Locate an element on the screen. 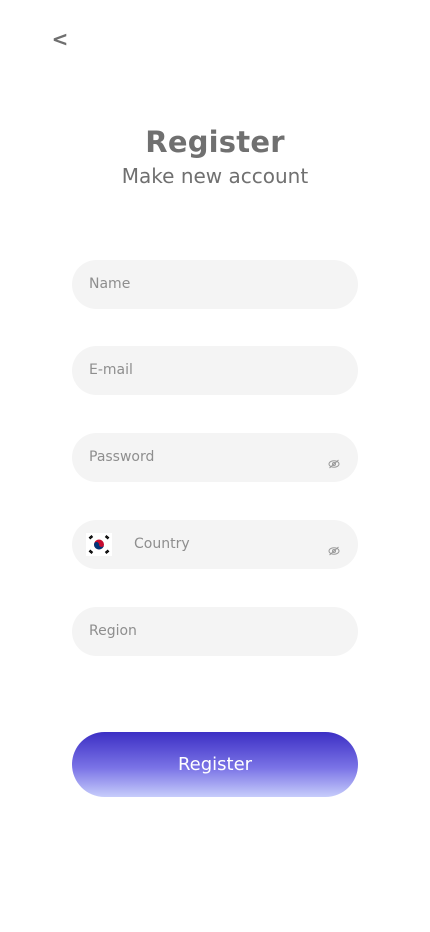 The height and width of the screenshot is (932, 430). region-field: Region is located at coordinates (215, 631).